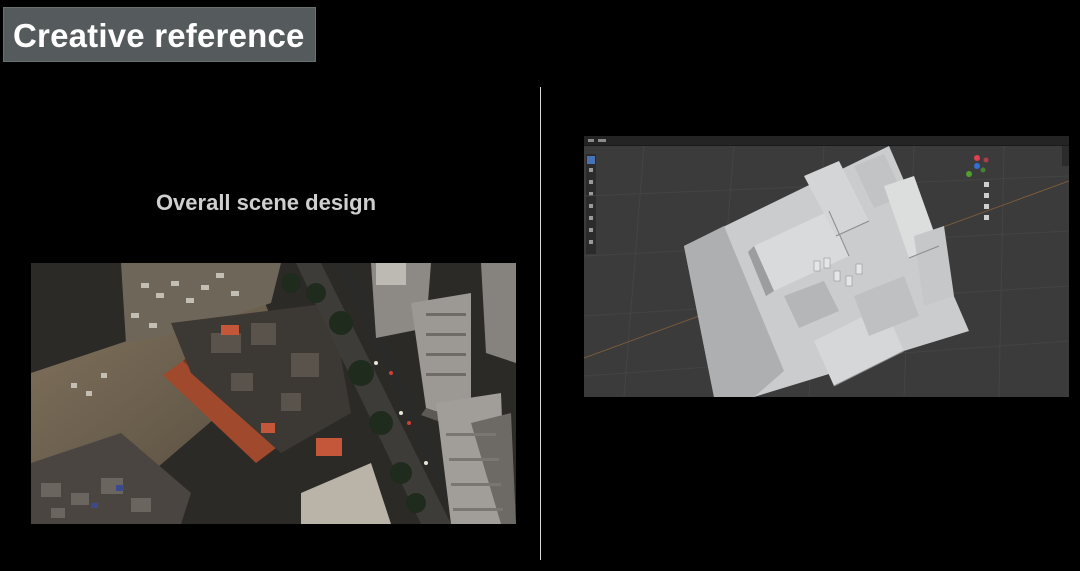  Describe the element at coordinates (540, 323) in the screenshot. I see `vertical-divider` at that location.